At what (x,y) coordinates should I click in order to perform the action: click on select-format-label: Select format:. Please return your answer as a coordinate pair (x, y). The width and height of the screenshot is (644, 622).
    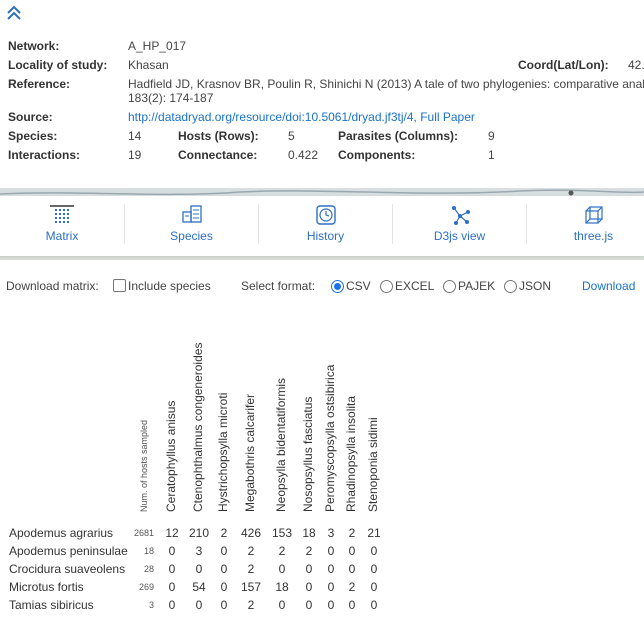
    Looking at the image, I should click on (278, 286).